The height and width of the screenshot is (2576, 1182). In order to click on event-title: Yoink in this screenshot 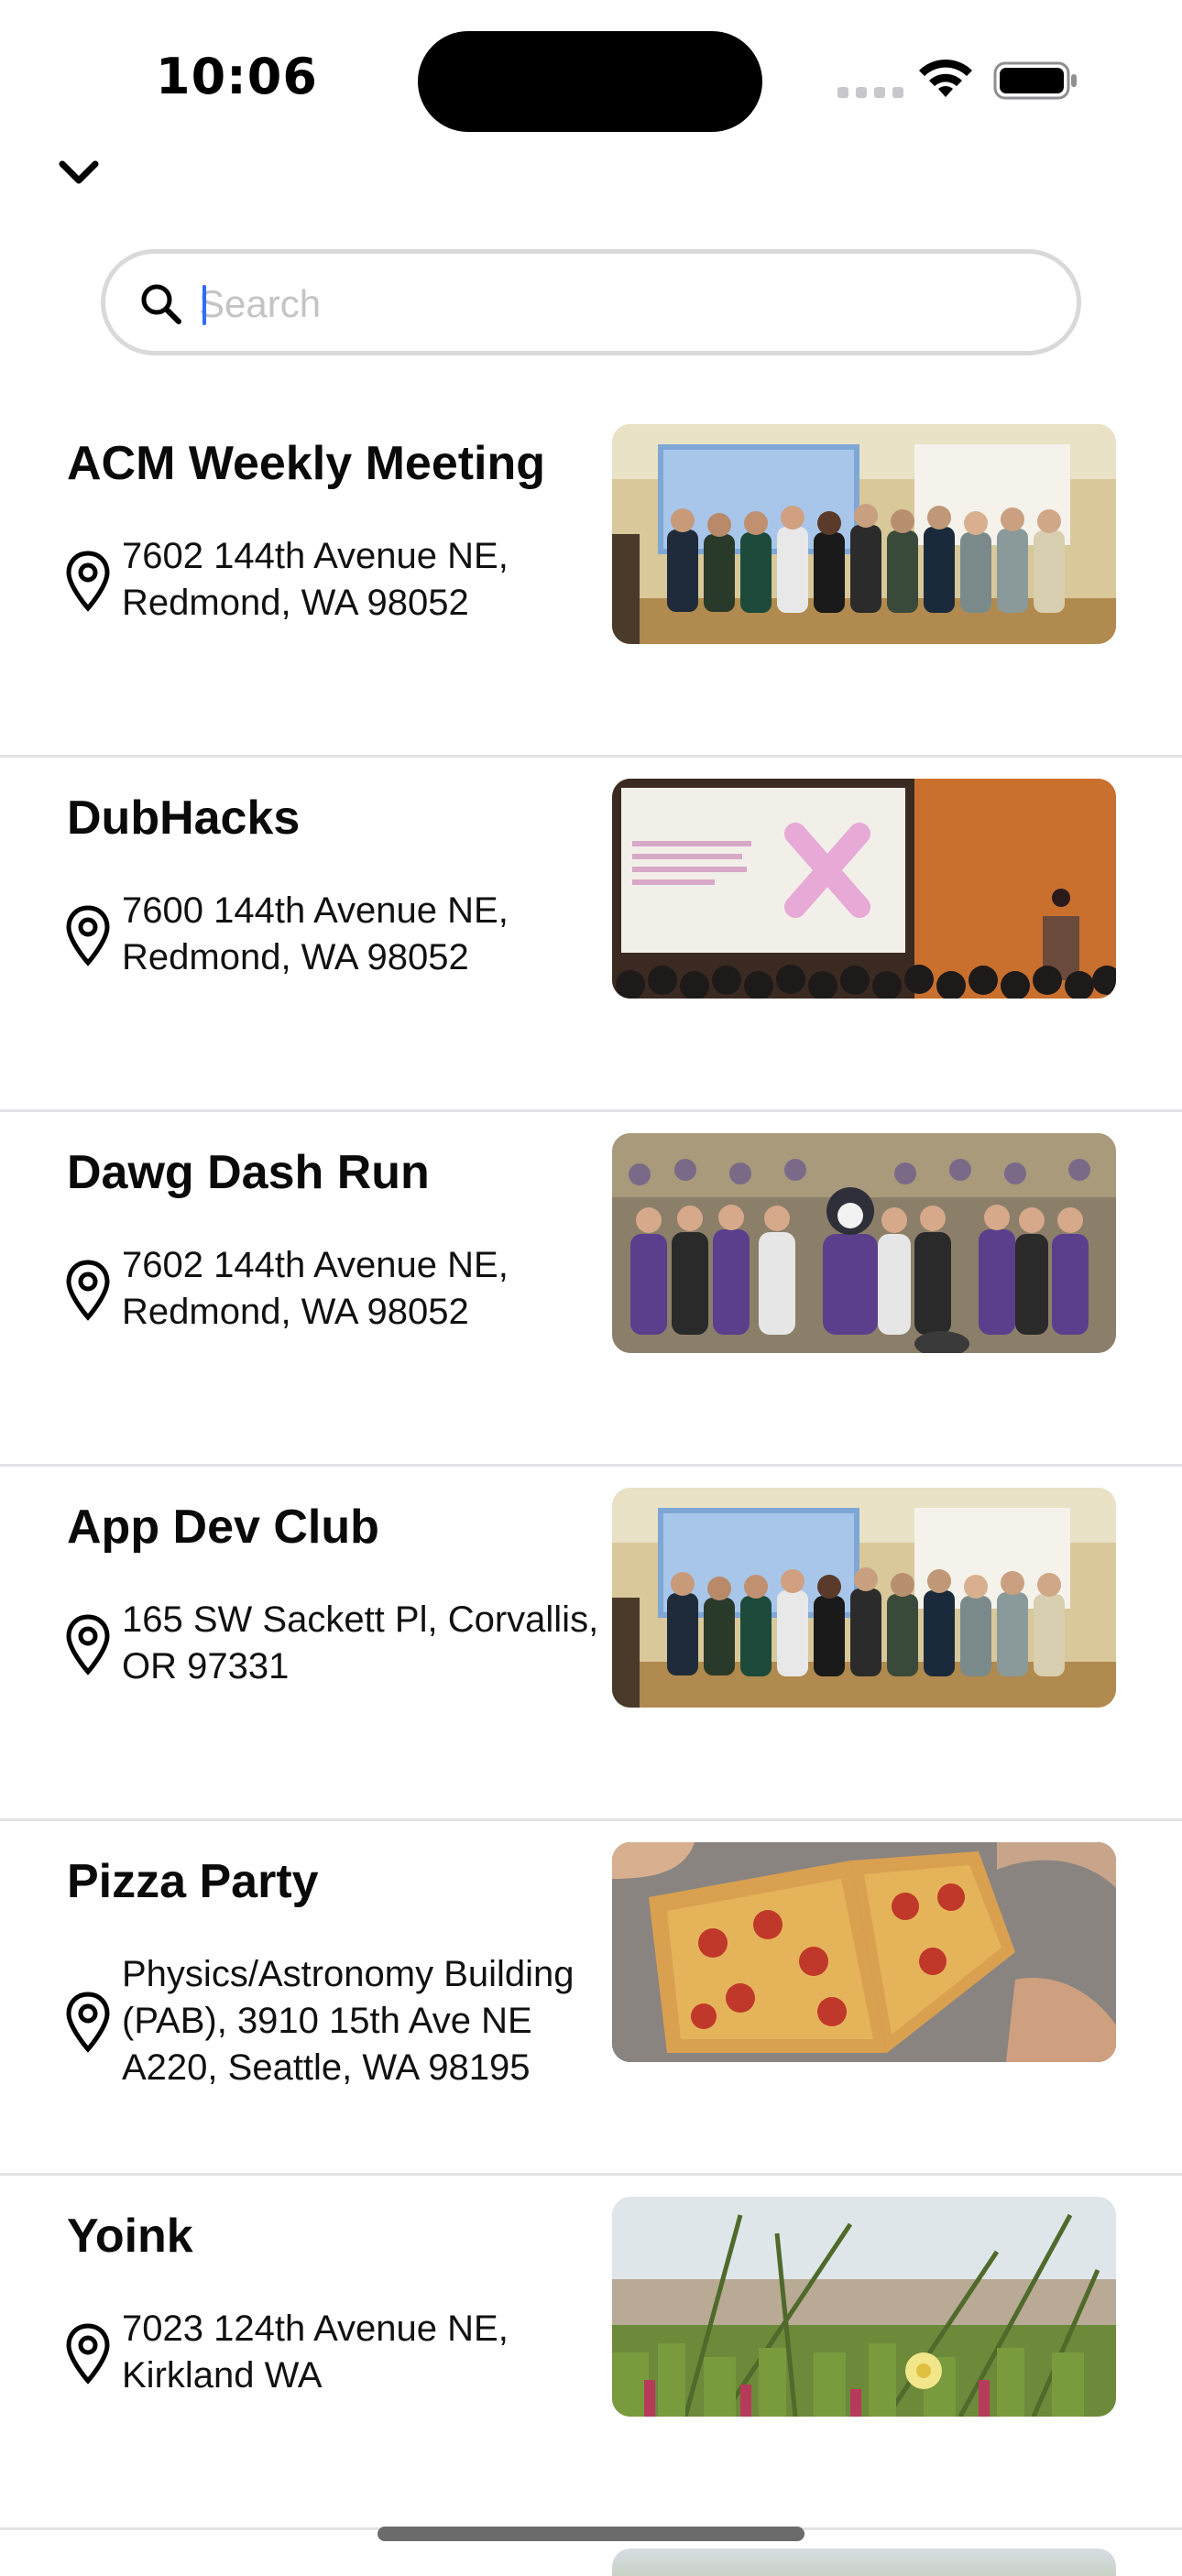, I will do `click(130, 2237)`.